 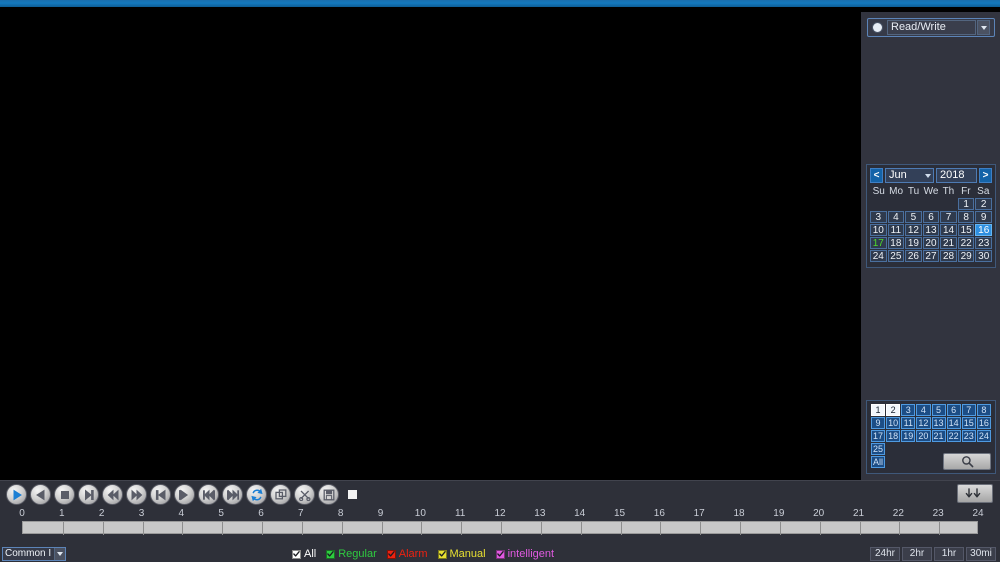 I want to click on channel-button-10: 10, so click(x=893, y=423).